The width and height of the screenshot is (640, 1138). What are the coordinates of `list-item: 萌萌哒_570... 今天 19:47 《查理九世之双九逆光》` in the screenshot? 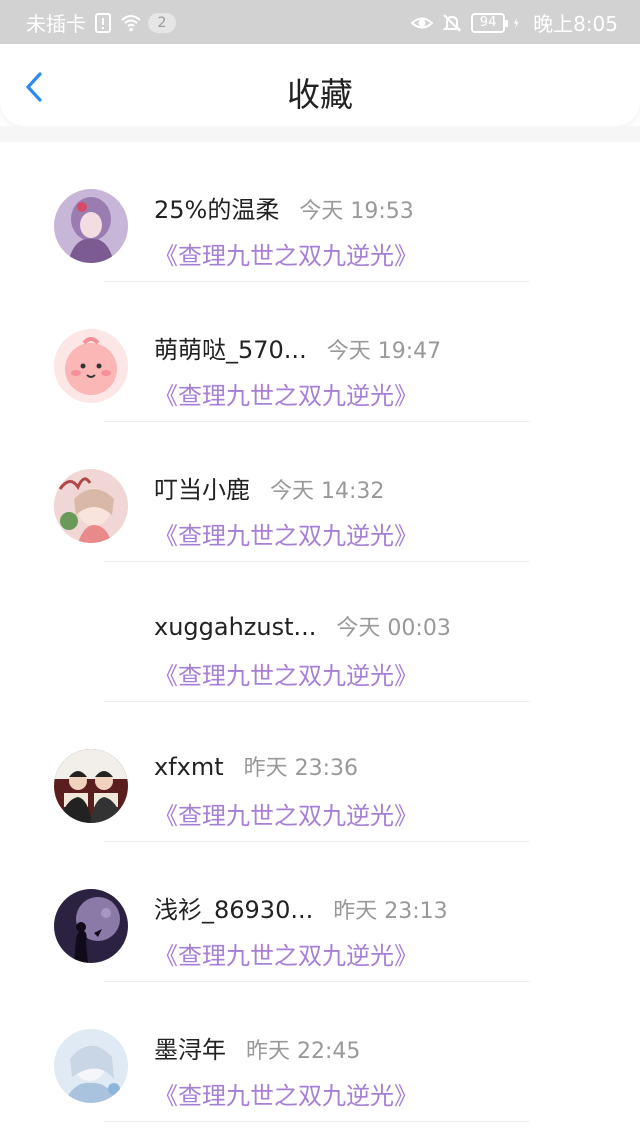 It's located at (320, 352).